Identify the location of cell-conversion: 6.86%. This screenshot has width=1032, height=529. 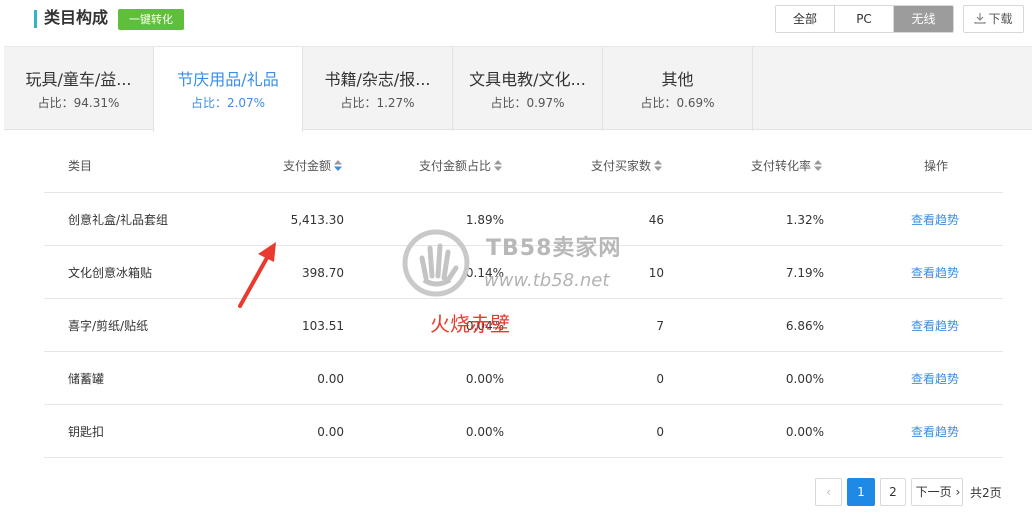
(804, 326).